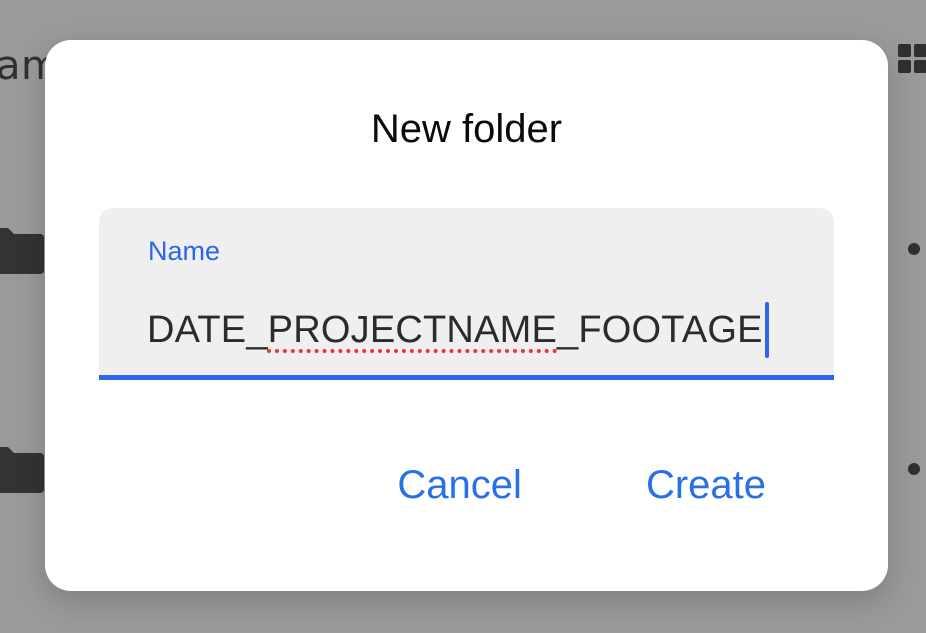 Image resolution: width=926 pixels, height=633 pixels. What do you see at coordinates (459, 485) in the screenshot?
I see `cancel-button: Cancel` at bounding box center [459, 485].